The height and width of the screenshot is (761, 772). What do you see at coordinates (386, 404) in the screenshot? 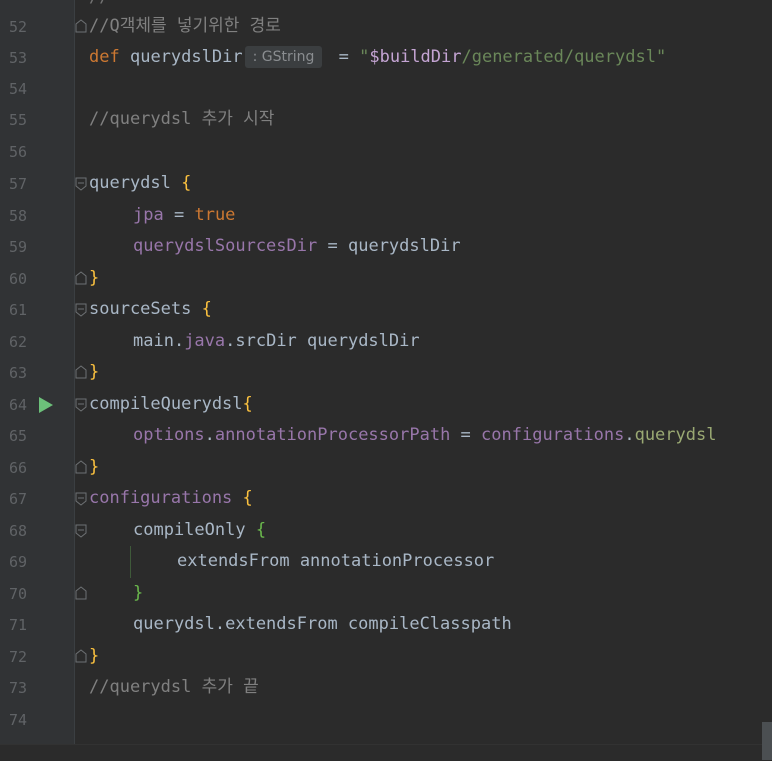
I see `code-line-64: 64 compileQuerydsl{` at bounding box center [386, 404].